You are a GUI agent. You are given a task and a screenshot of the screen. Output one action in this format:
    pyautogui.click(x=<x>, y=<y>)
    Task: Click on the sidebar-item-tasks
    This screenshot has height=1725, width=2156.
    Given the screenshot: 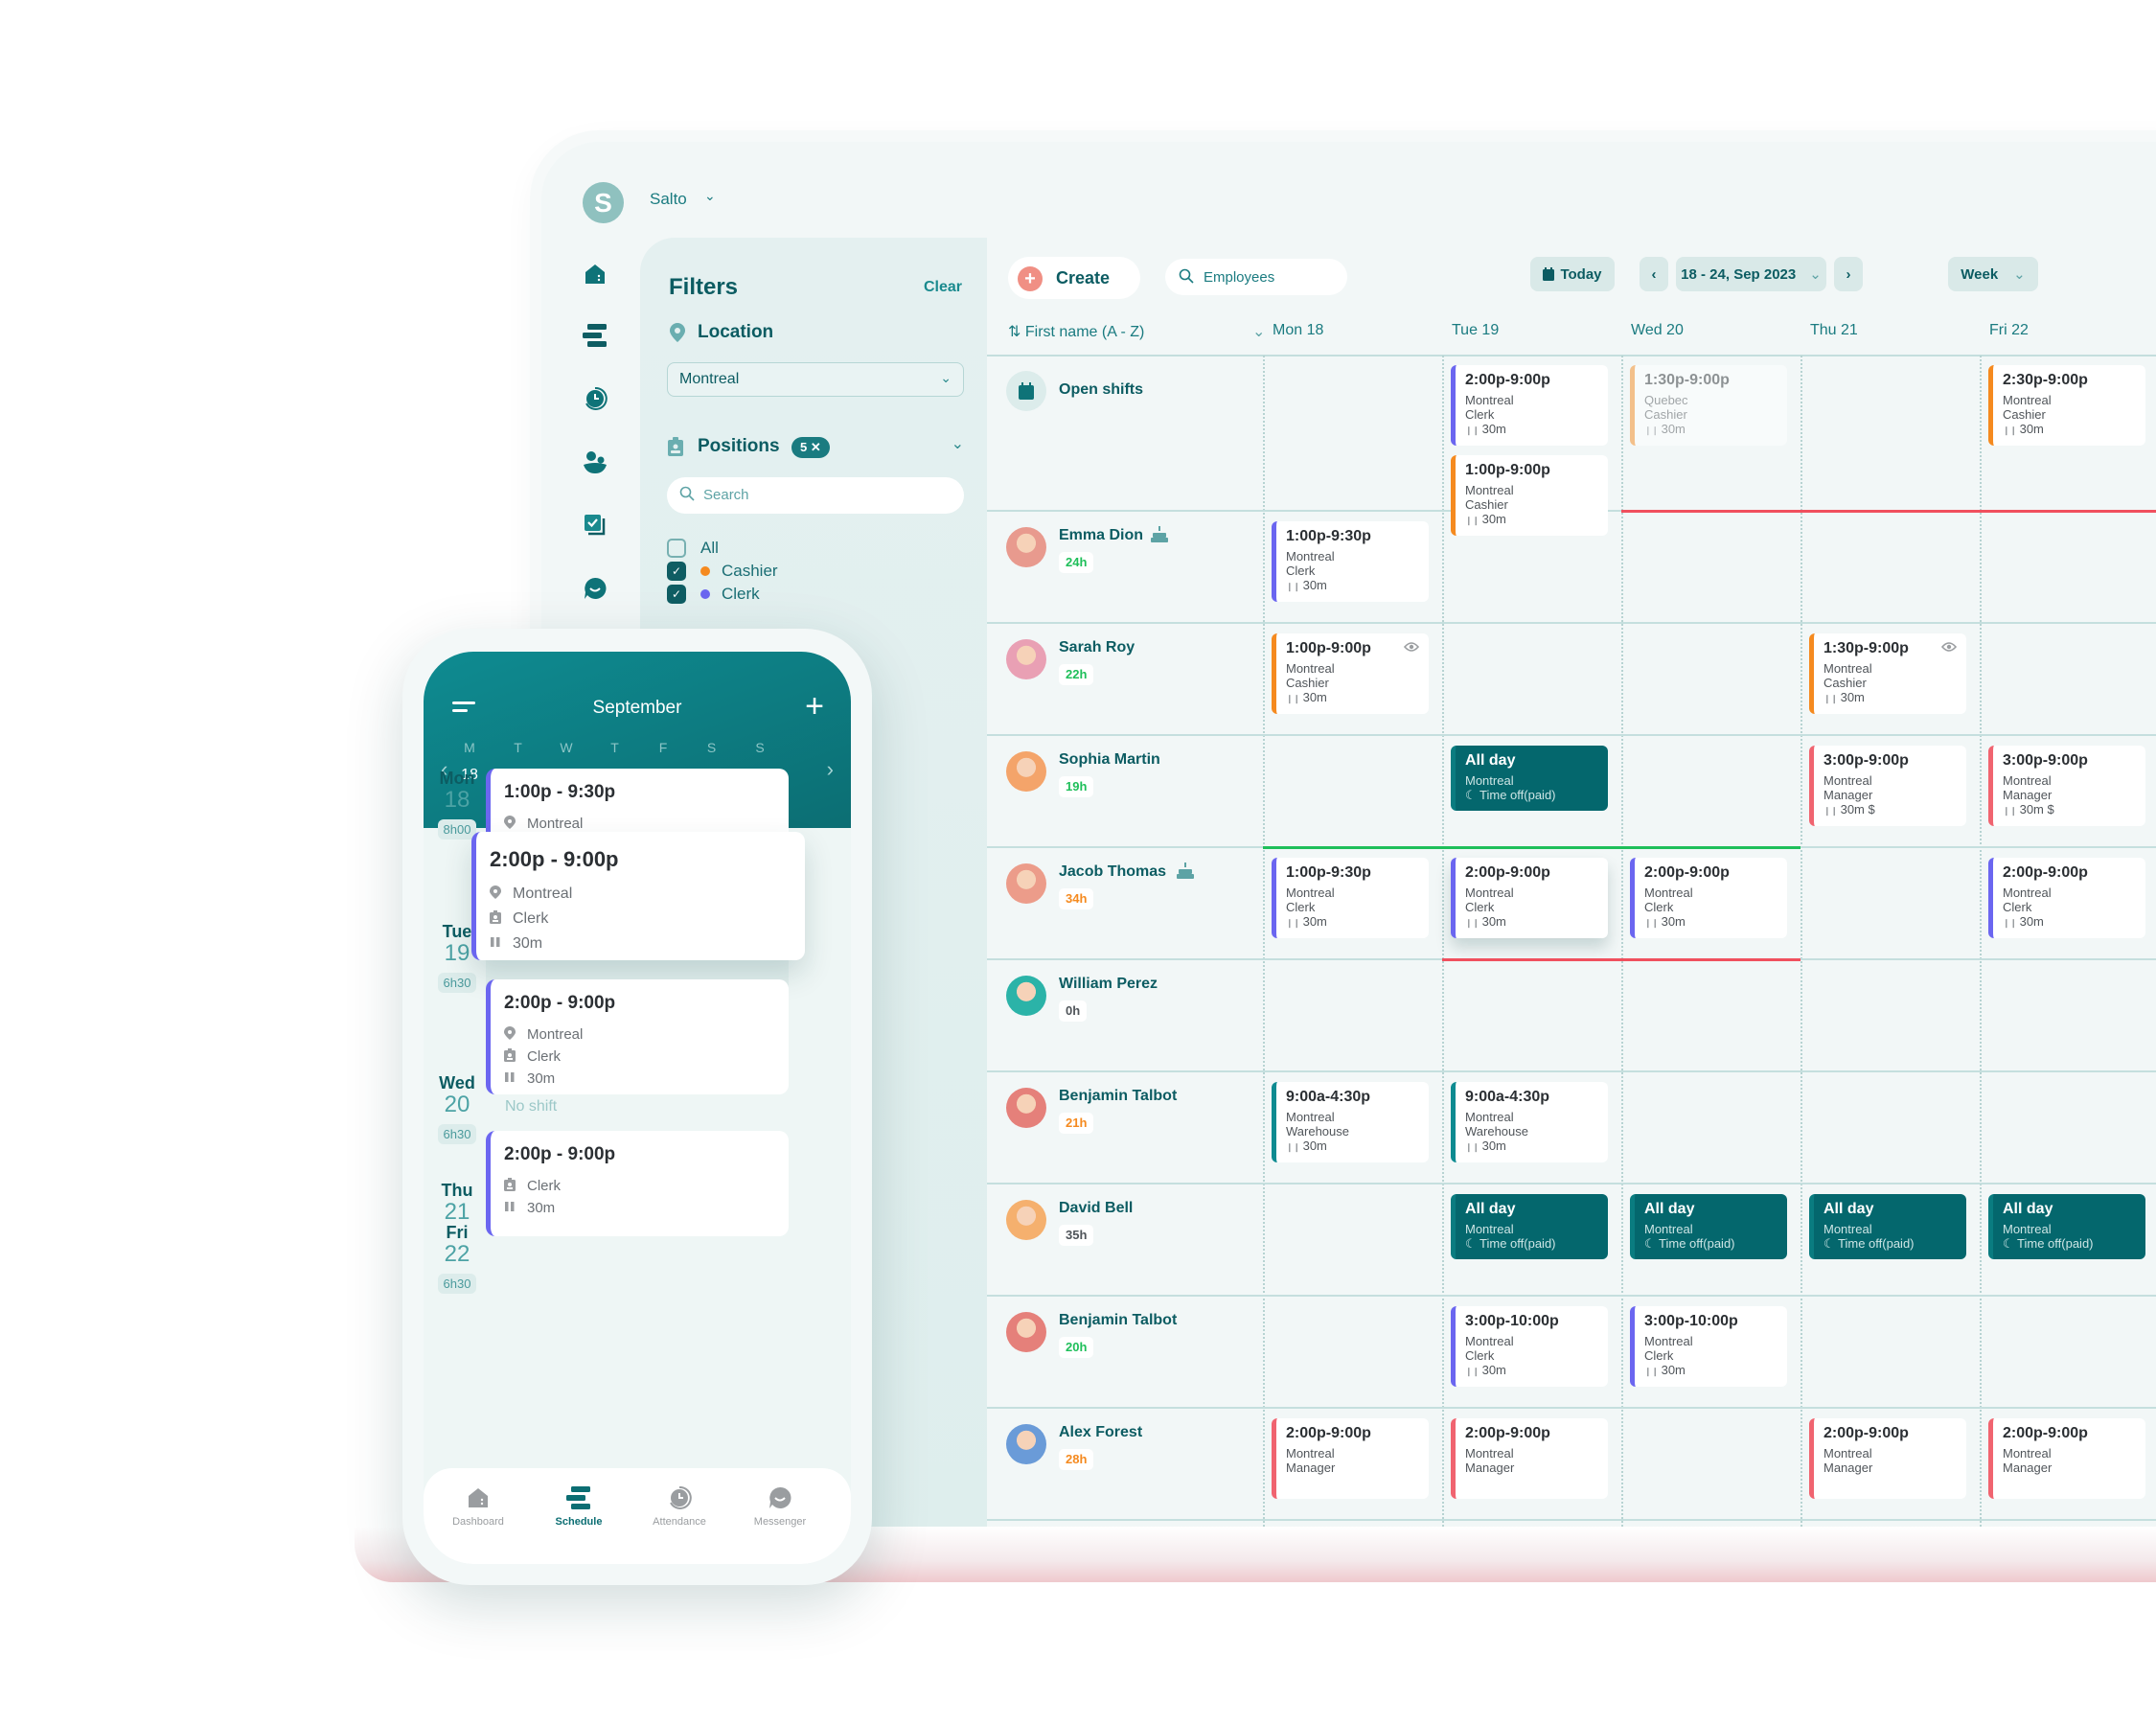 What is the action you would take?
    pyautogui.click(x=595, y=525)
    